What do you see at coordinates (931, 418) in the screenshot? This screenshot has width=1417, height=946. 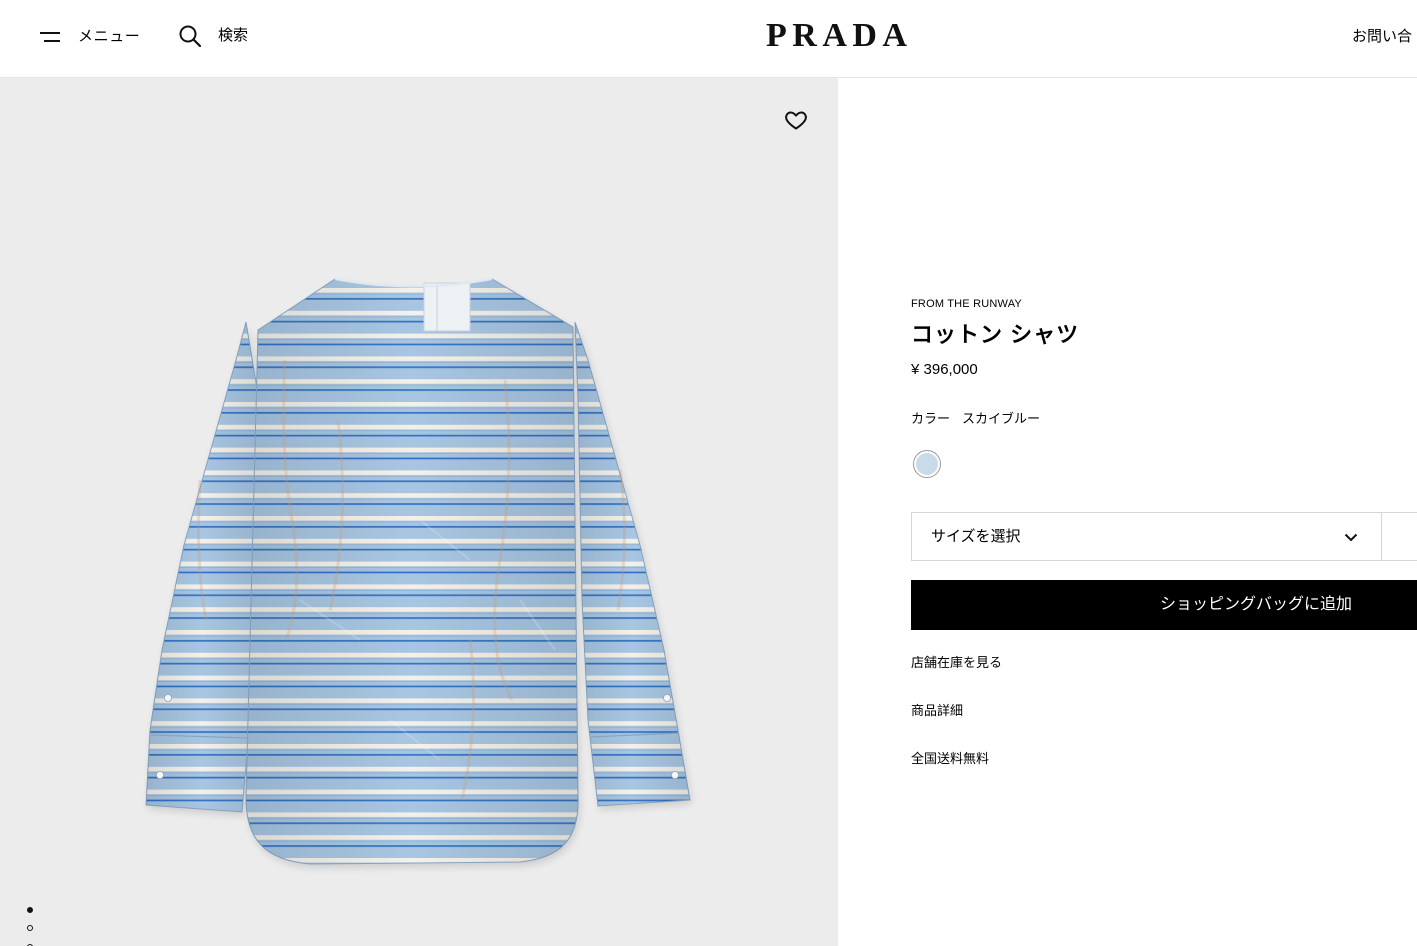 I see `color-label: カラー` at bounding box center [931, 418].